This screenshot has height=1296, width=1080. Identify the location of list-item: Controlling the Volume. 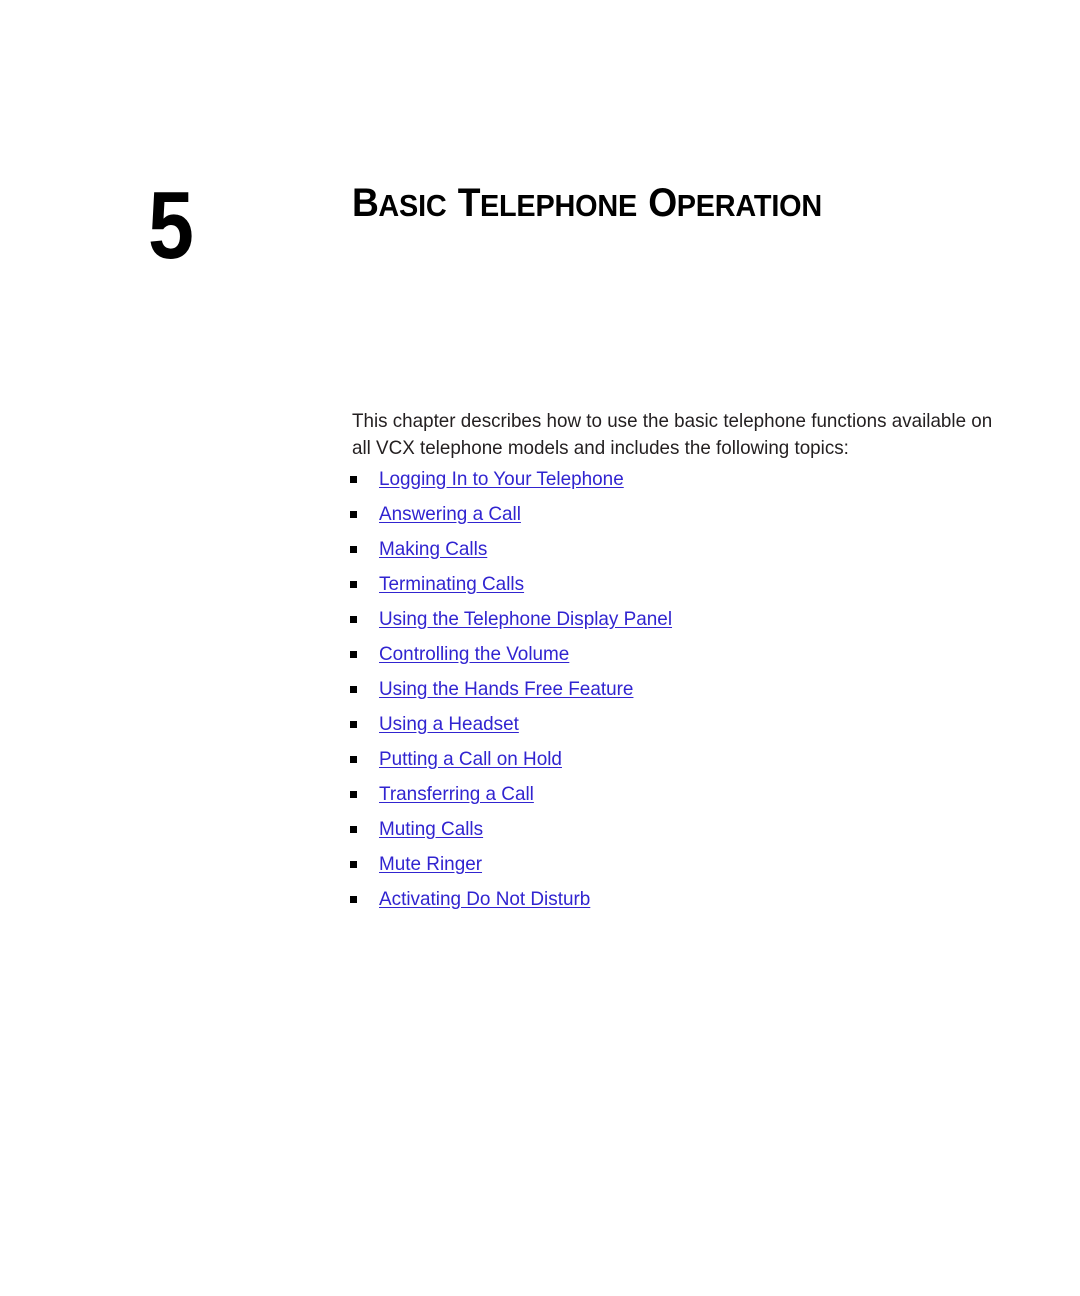
(680, 654).